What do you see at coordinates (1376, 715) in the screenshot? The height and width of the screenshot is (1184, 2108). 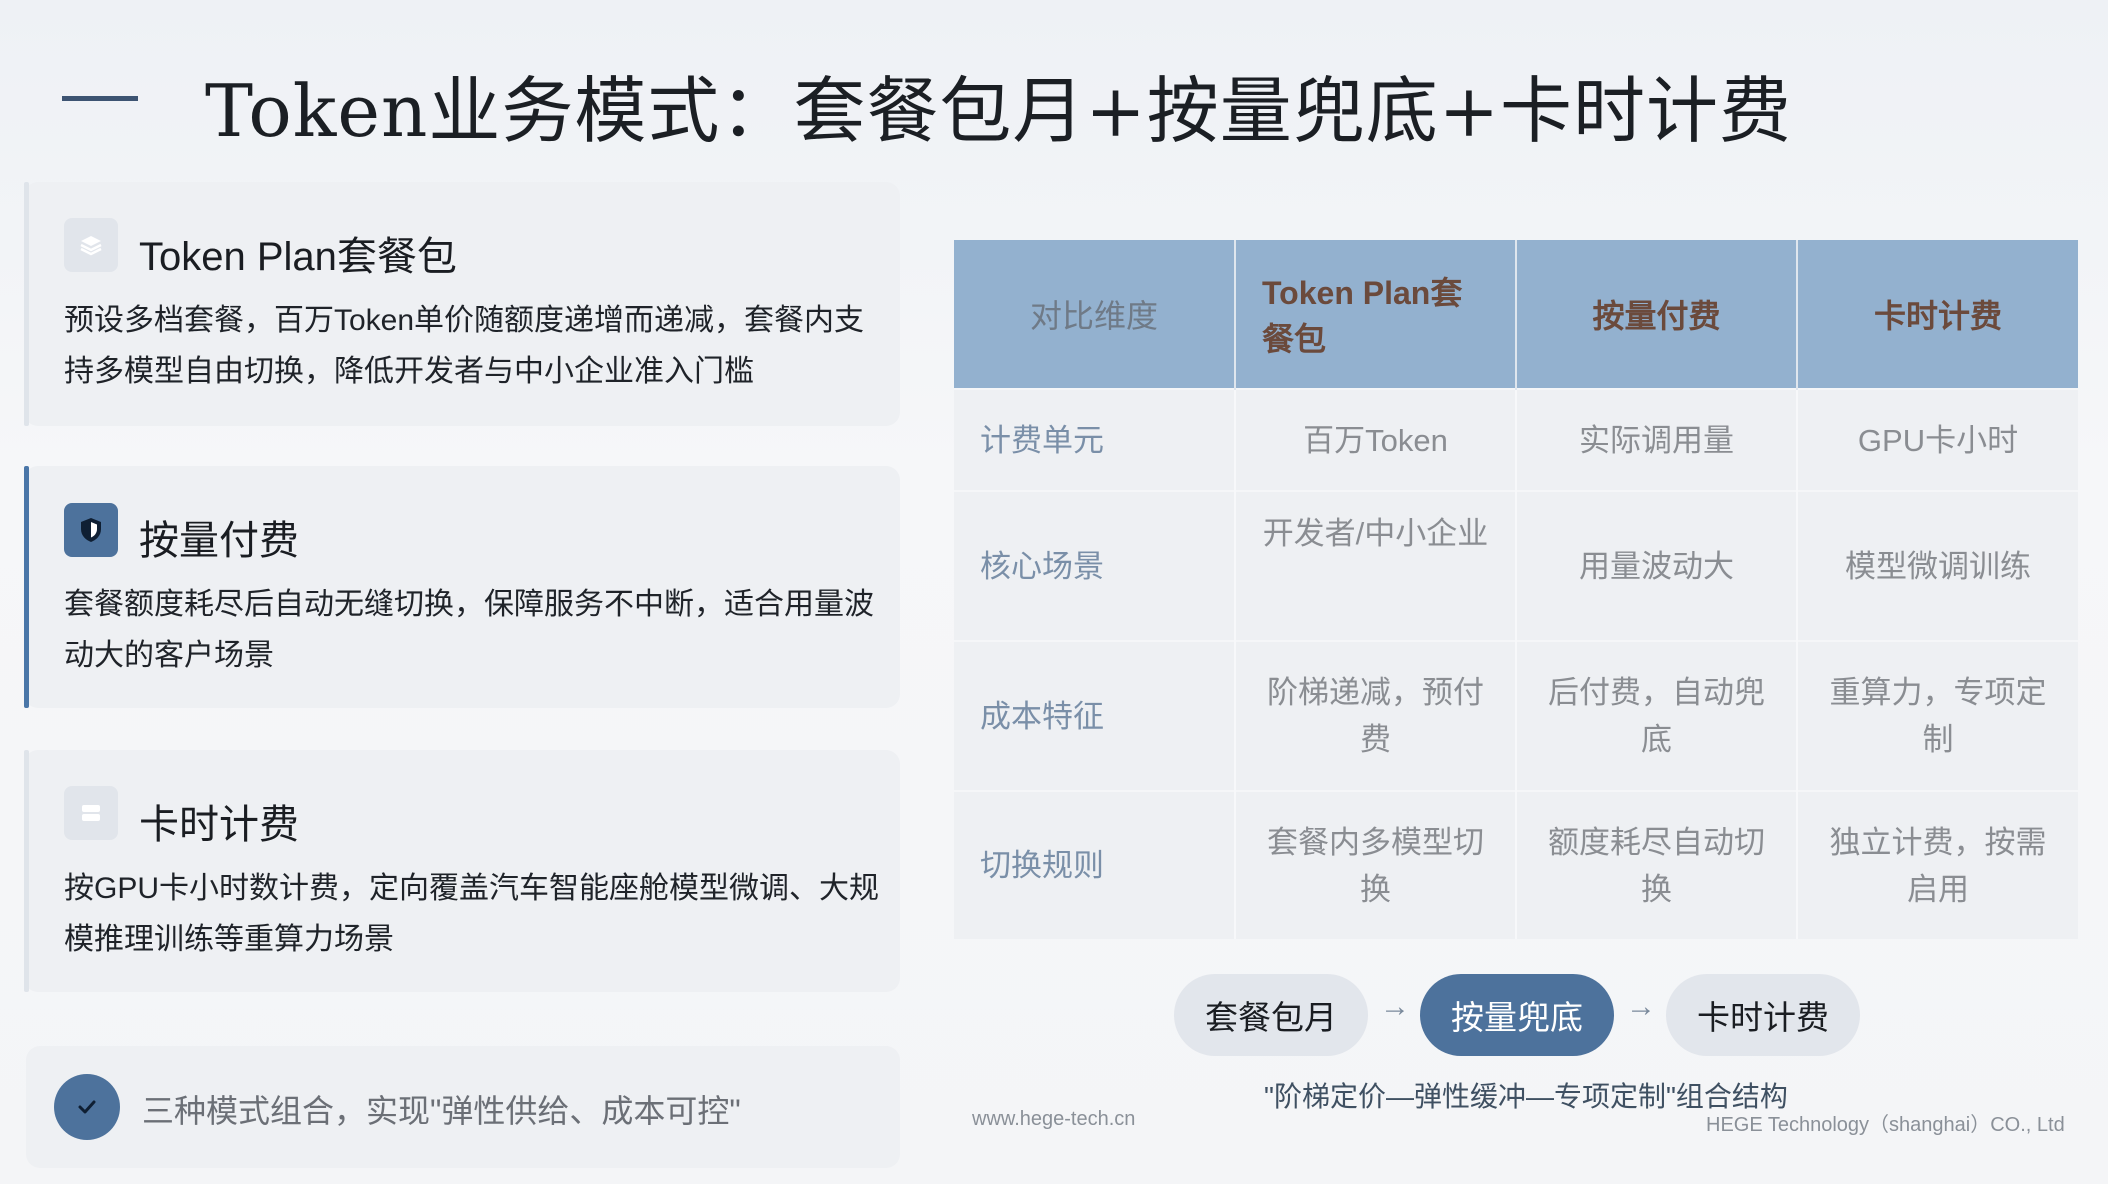 I see `table-cell: 阶梯递减，预付费` at bounding box center [1376, 715].